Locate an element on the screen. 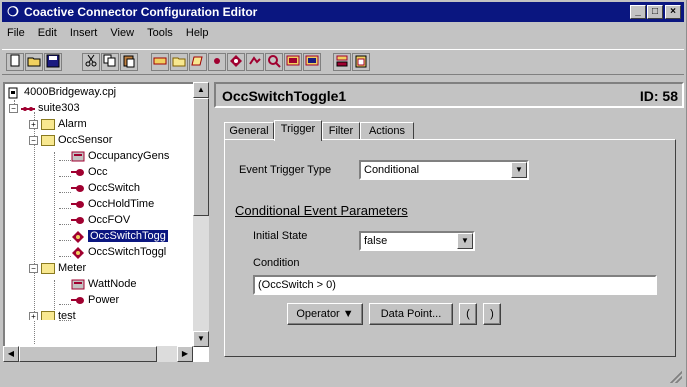 The height and width of the screenshot is (387, 687). trigger-icon is located at coordinates (78, 236).